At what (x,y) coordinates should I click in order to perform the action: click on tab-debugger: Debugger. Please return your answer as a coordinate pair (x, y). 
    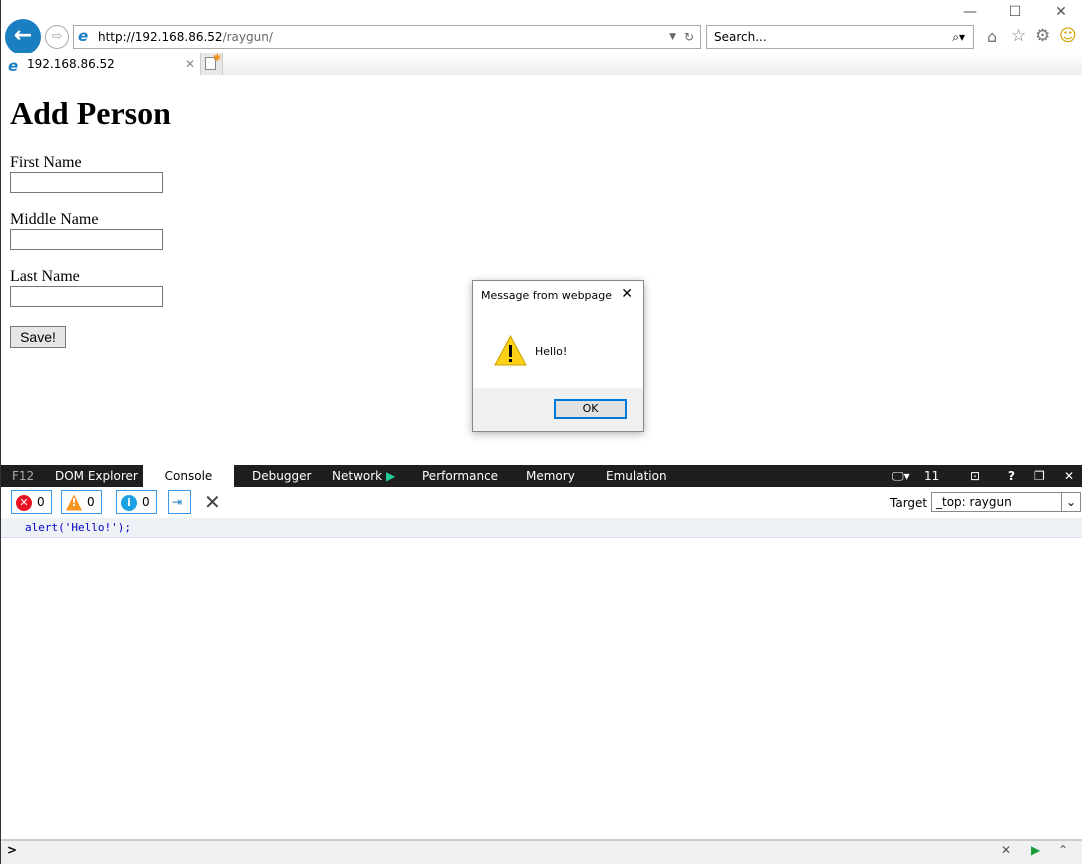
    Looking at the image, I should click on (281, 476).